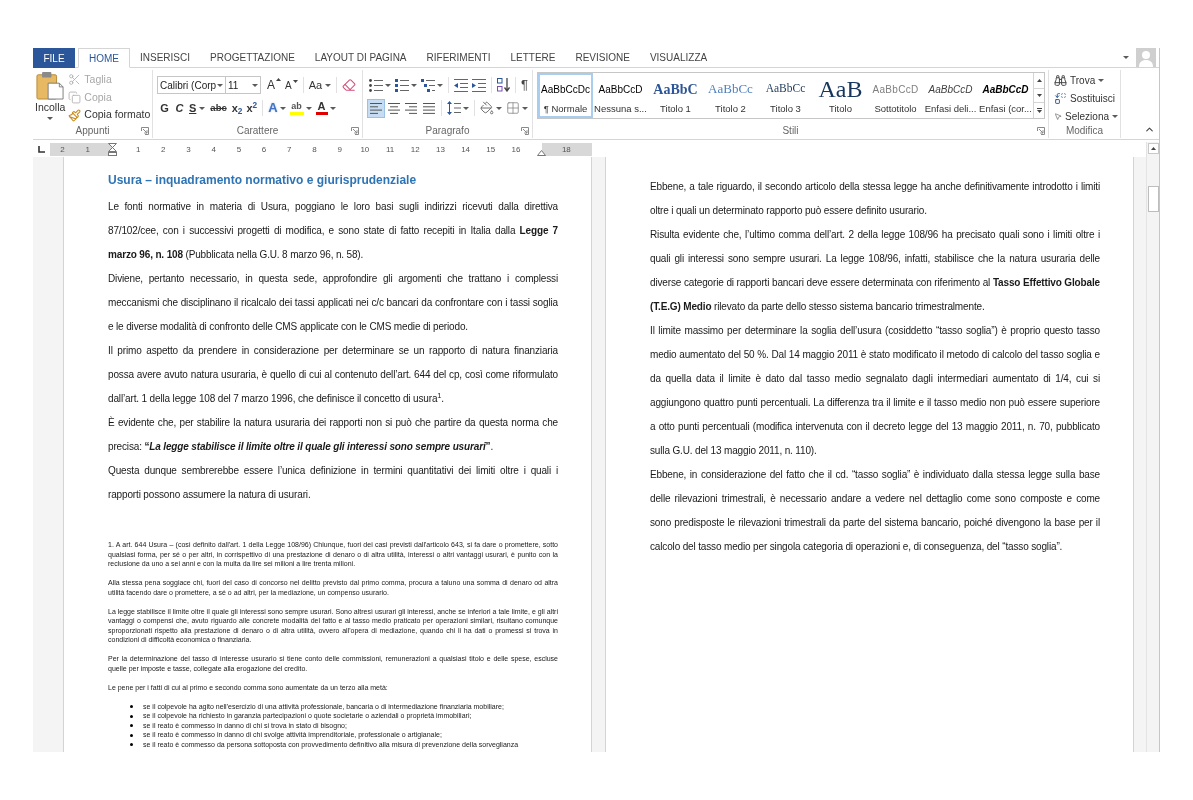 The image size is (1193, 800). Describe the element at coordinates (1153, 199) in the screenshot. I see `scrollbar-thumb` at that location.